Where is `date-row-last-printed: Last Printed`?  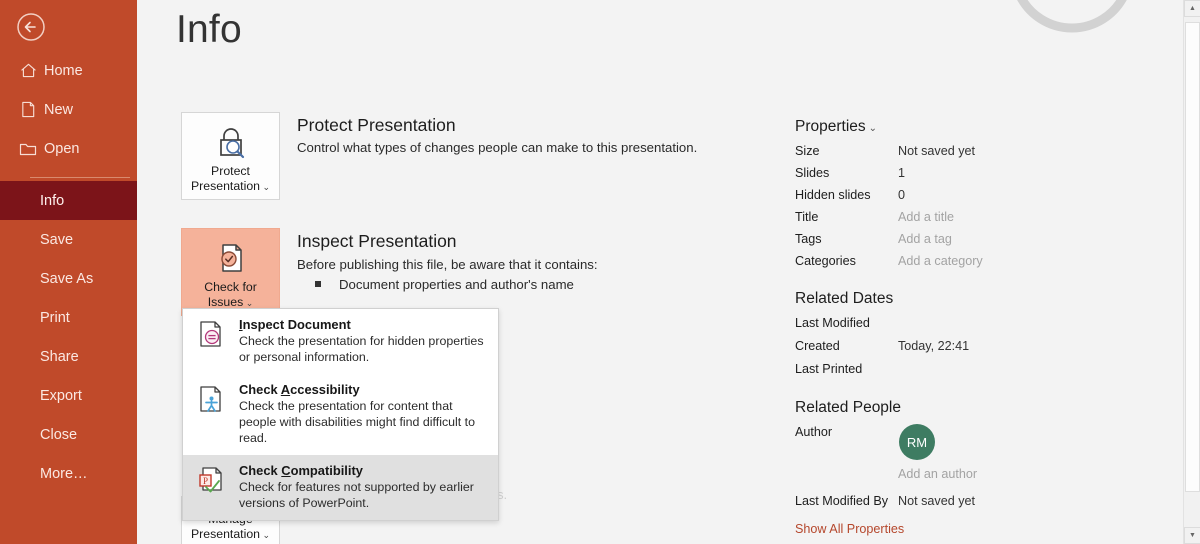 date-row-last-printed: Last Printed is located at coordinates (945, 373).